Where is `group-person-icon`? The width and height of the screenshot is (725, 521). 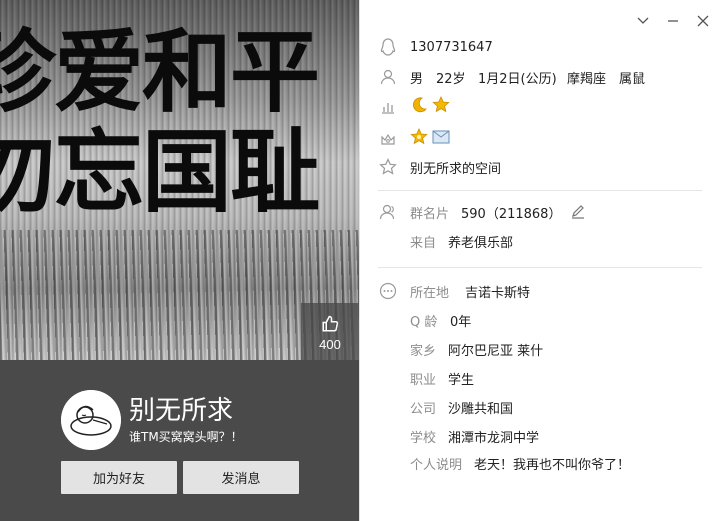 group-person-icon is located at coordinates (388, 212).